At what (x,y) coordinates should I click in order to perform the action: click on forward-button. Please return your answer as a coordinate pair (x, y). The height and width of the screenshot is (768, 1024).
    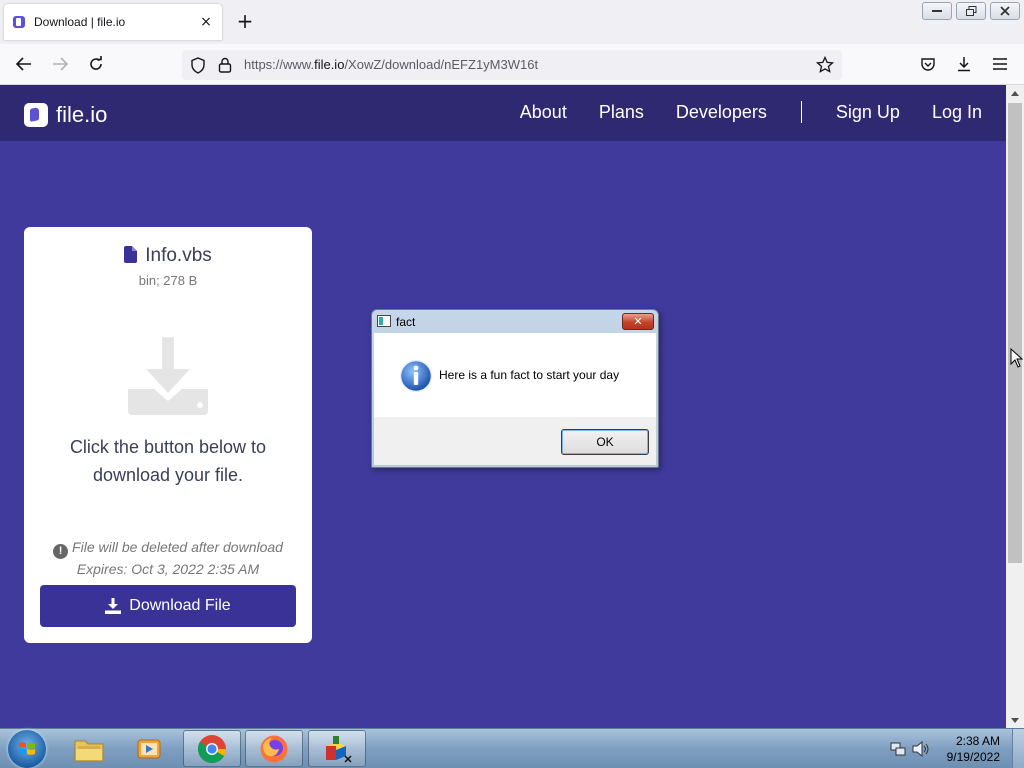
    Looking at the image, I should click on (60, 64).